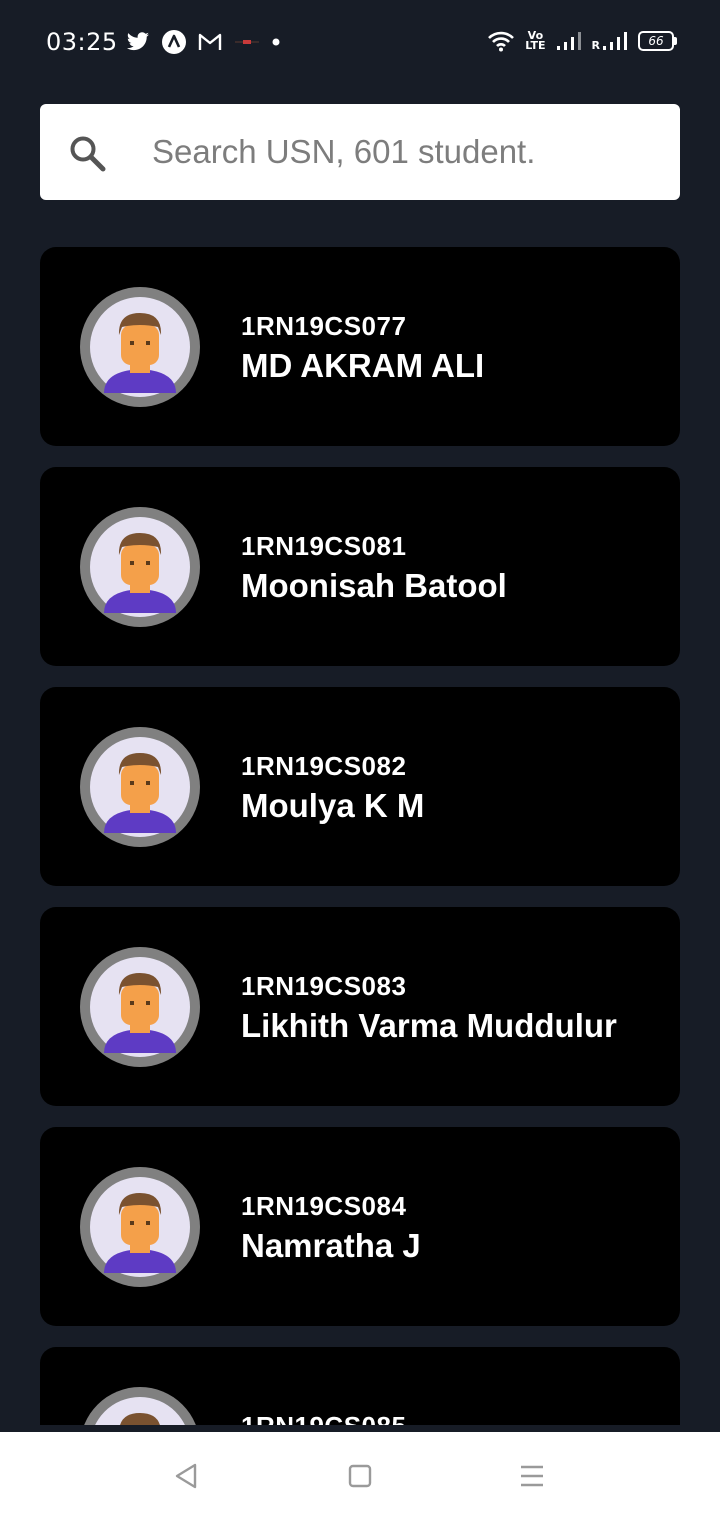 The image size is (720, 1520). Describe the element at coordinates (569, 41) in the screenshot. I see `signal-icon` at that location.